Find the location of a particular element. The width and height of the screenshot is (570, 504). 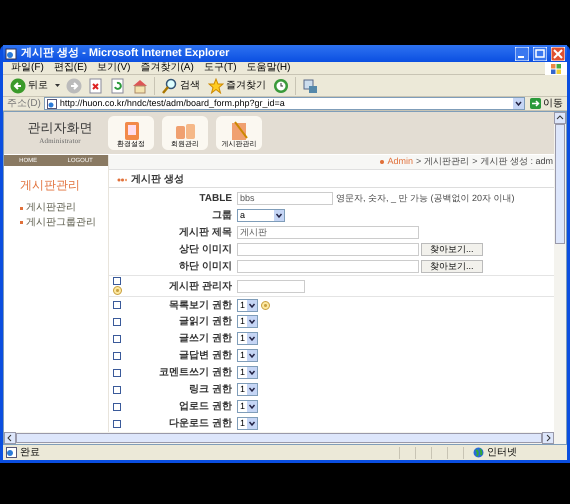

text-field is located at coordinates (271, 286).